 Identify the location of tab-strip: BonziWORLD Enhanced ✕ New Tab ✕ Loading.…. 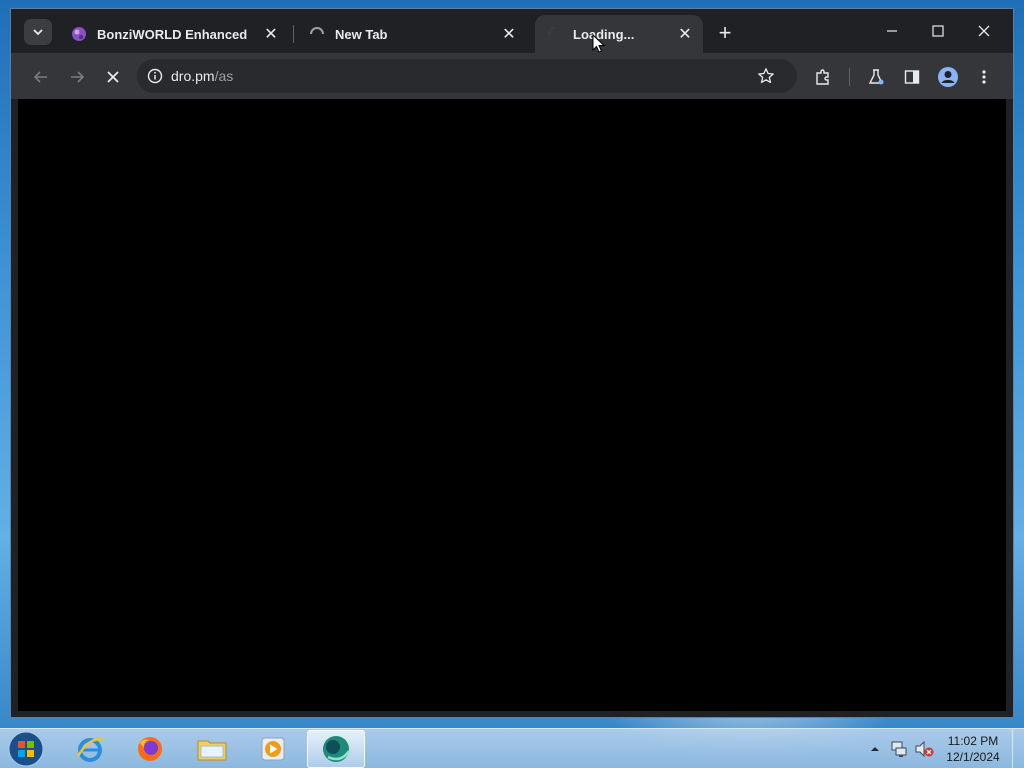
(512, 31).